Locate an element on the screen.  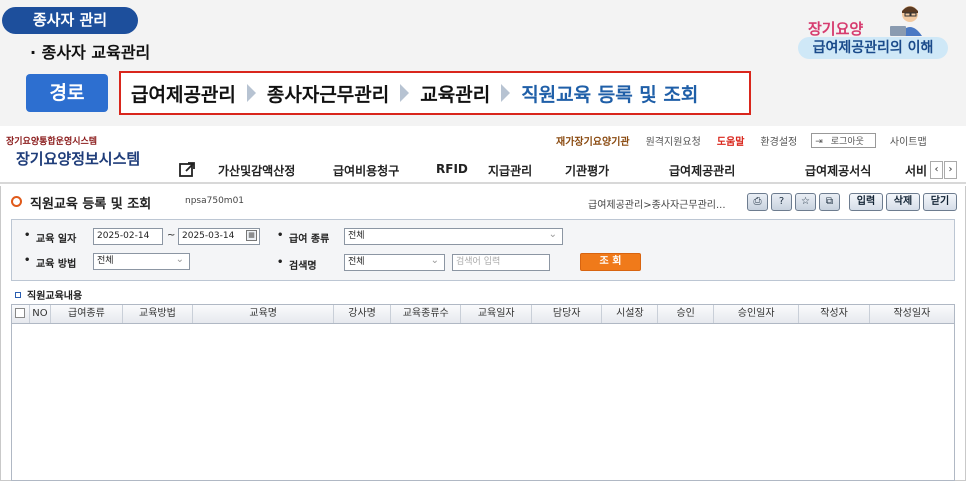
top-links: 재가장기요양기관 원격지원요청 도움말 환경설정 ⇥ 로그아웃 사이트맵 is located at coordinates (741, 140).